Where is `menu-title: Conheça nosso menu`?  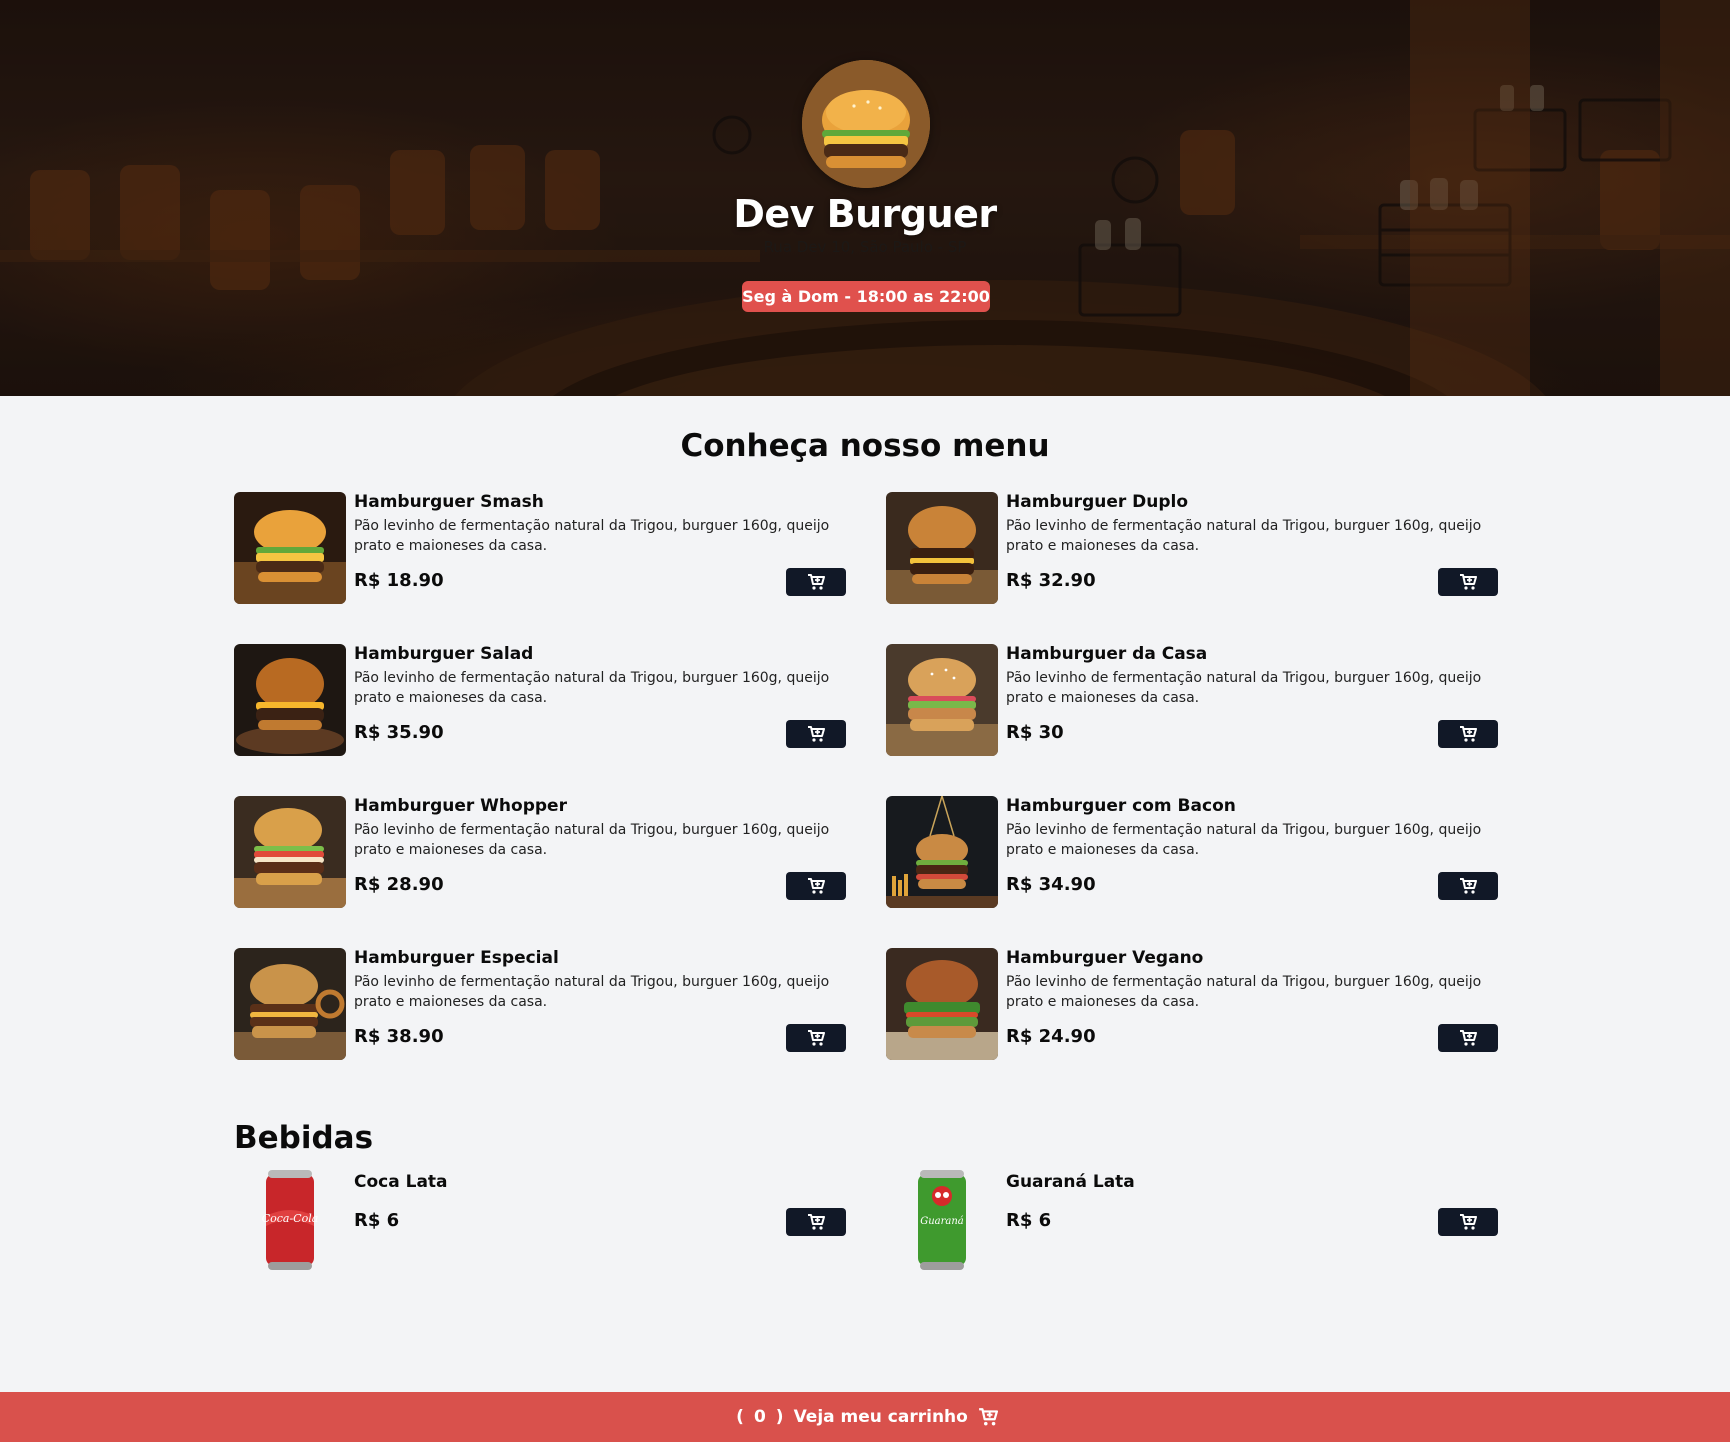 menu-title: Conheça nosso menu is located at coordinates (865, 446).